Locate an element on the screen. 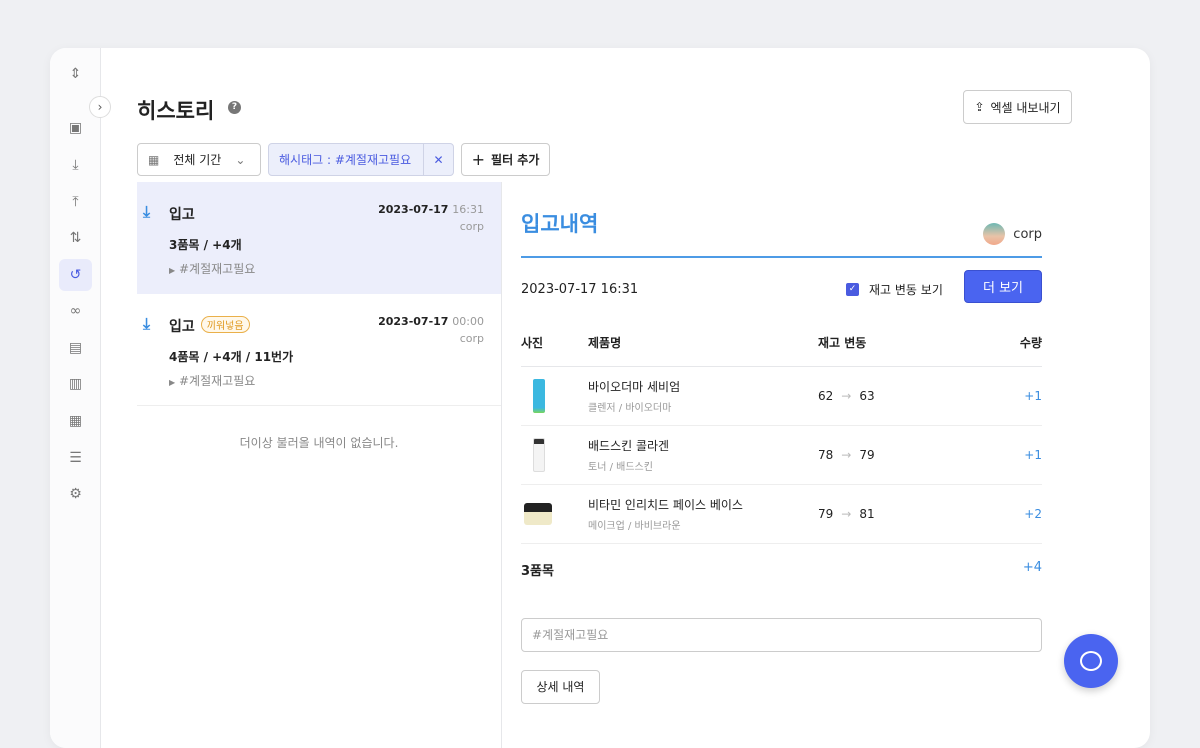 The width and height of the screenshot is (1200, 748). show-changes-label: 재고 변동 보기 is located at coordinates (906, 290).